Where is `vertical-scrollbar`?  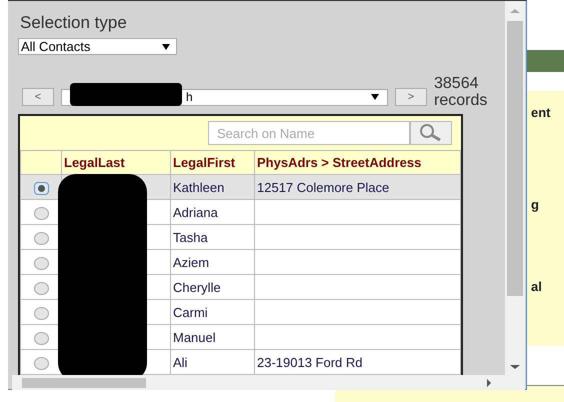
vertical-scrollbar is located at coordinates (515, 188).